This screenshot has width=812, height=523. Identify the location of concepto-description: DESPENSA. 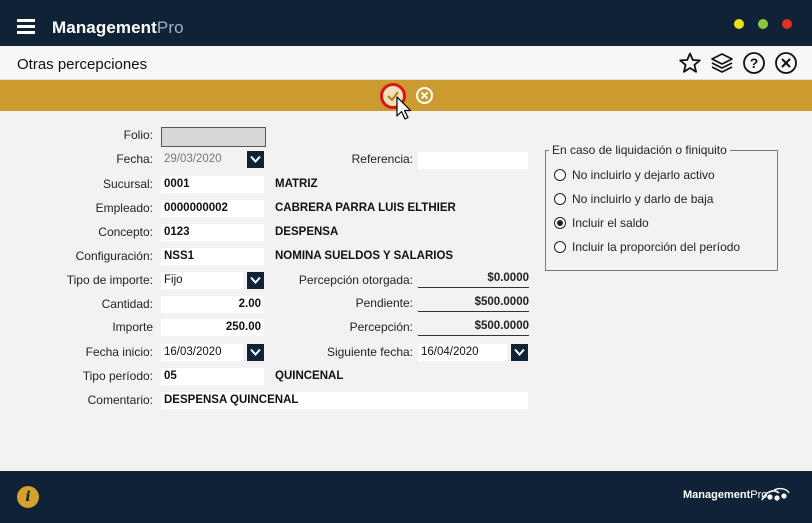
(307, 232).